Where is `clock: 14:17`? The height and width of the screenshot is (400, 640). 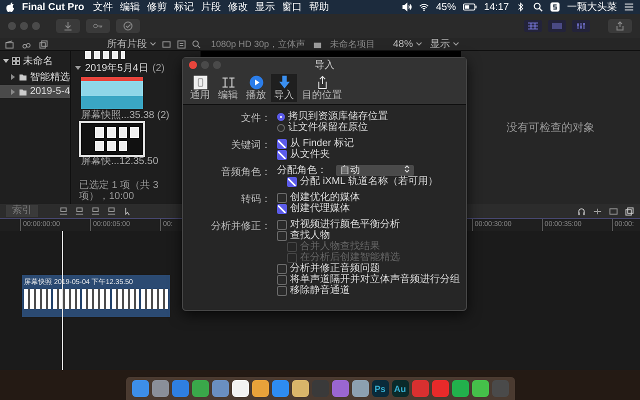 clock: 14:17 is located at coordinates (496, 7).